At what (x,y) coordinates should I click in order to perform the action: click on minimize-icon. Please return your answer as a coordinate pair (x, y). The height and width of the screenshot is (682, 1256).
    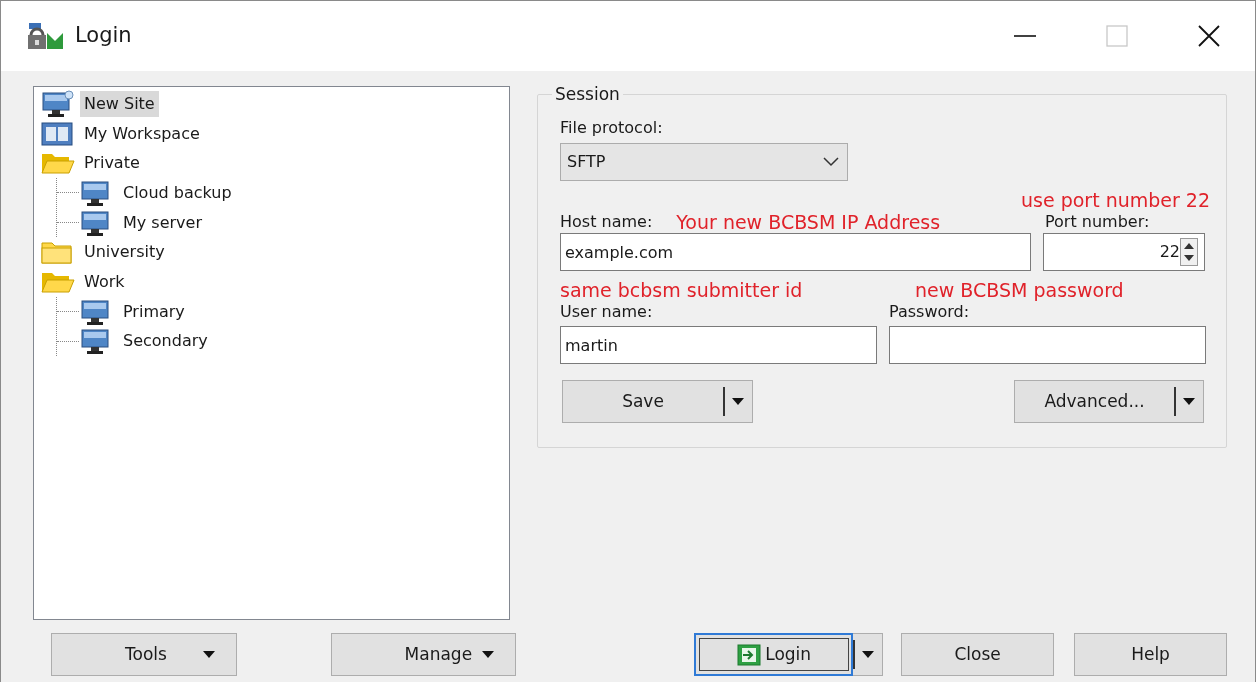
    Looking at the image, I should click on (1025, 36).